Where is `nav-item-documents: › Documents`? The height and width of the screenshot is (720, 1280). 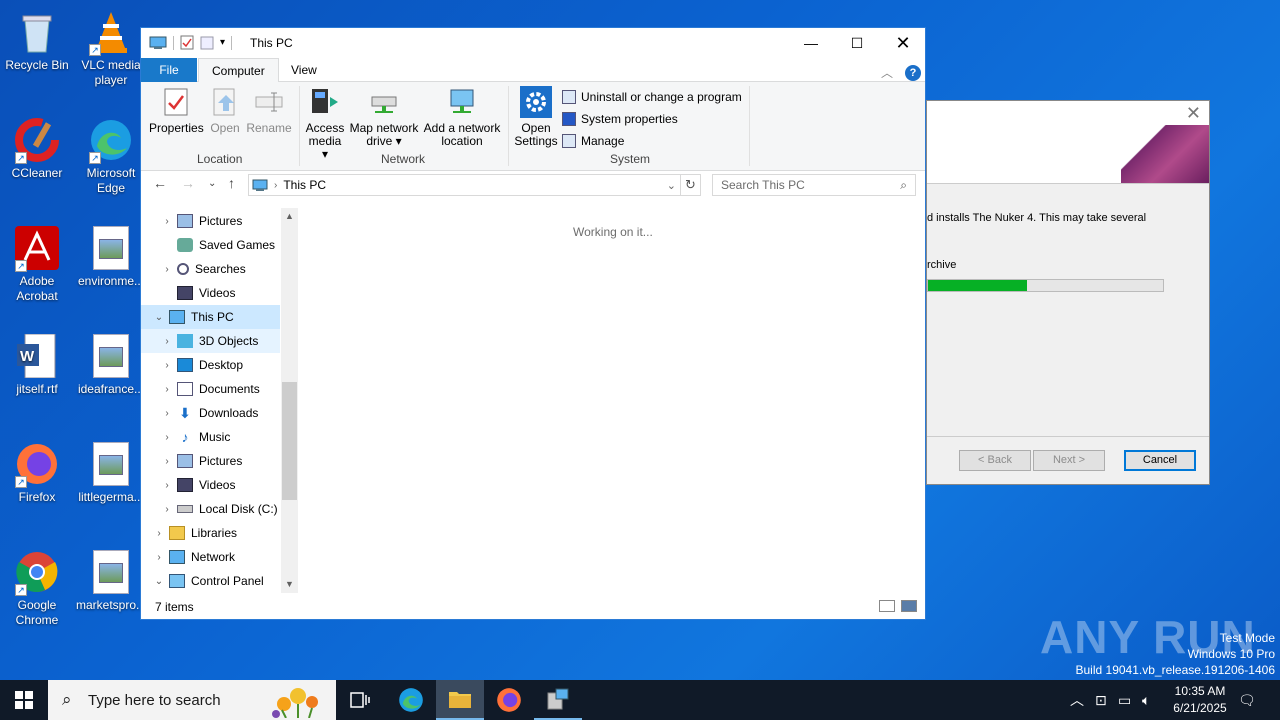
nav-item-documents: › Documents is located at coordinates (210, 389).